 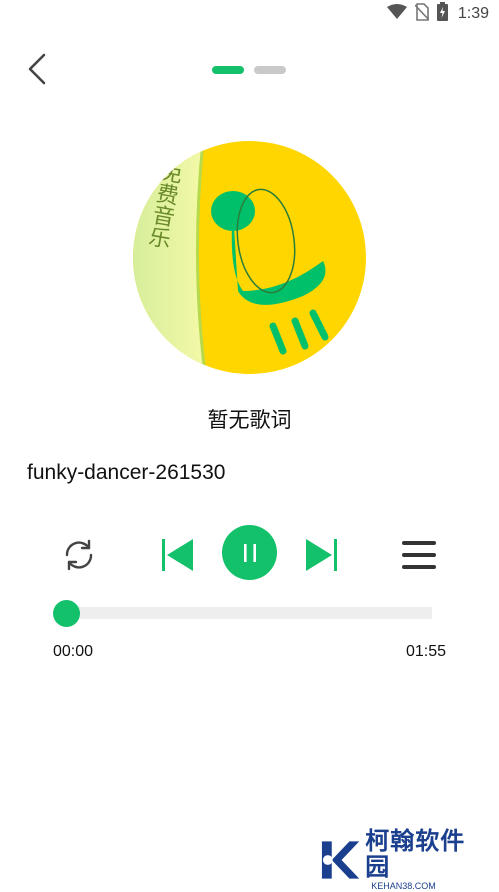 What do you see at coordinates (425, 651) in the screenshot?
I see `time-total: 01:55` at bounding box center [425, 651].